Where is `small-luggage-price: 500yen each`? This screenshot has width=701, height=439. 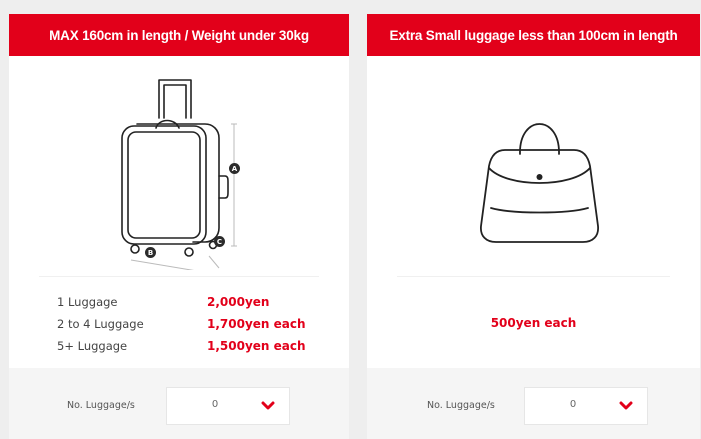 small-luggage-price: 500yen each is located at coordinates (533, 323).